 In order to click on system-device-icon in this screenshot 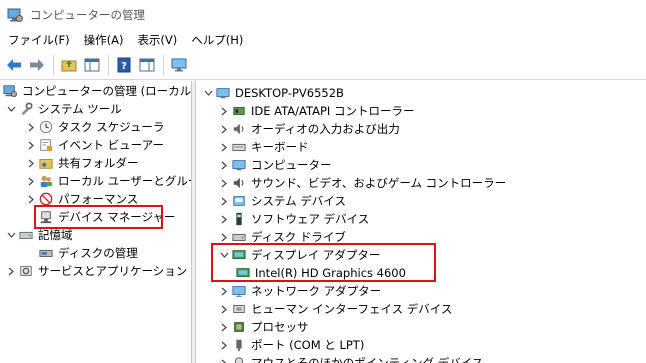, I will do `click(239, 201)`.